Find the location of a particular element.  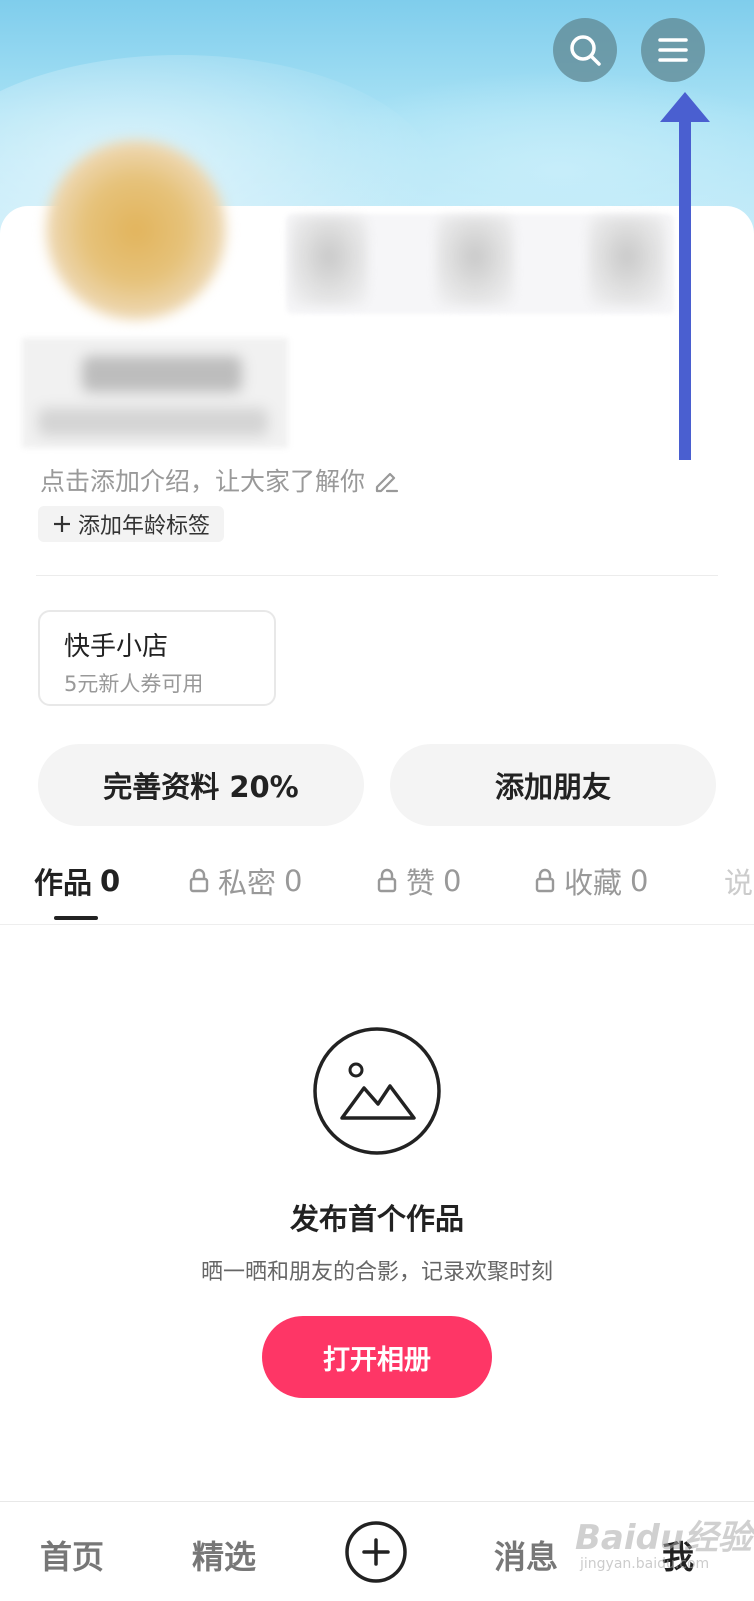

tab-more: 说 is located at coordinates (738, 881).